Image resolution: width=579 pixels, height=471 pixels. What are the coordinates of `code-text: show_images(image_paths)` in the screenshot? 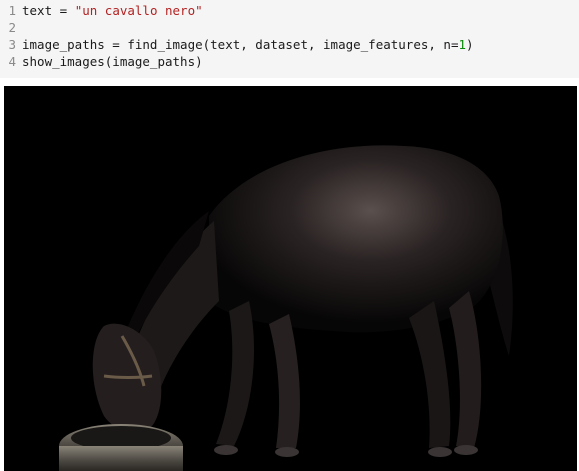 It's located at (112, 61).